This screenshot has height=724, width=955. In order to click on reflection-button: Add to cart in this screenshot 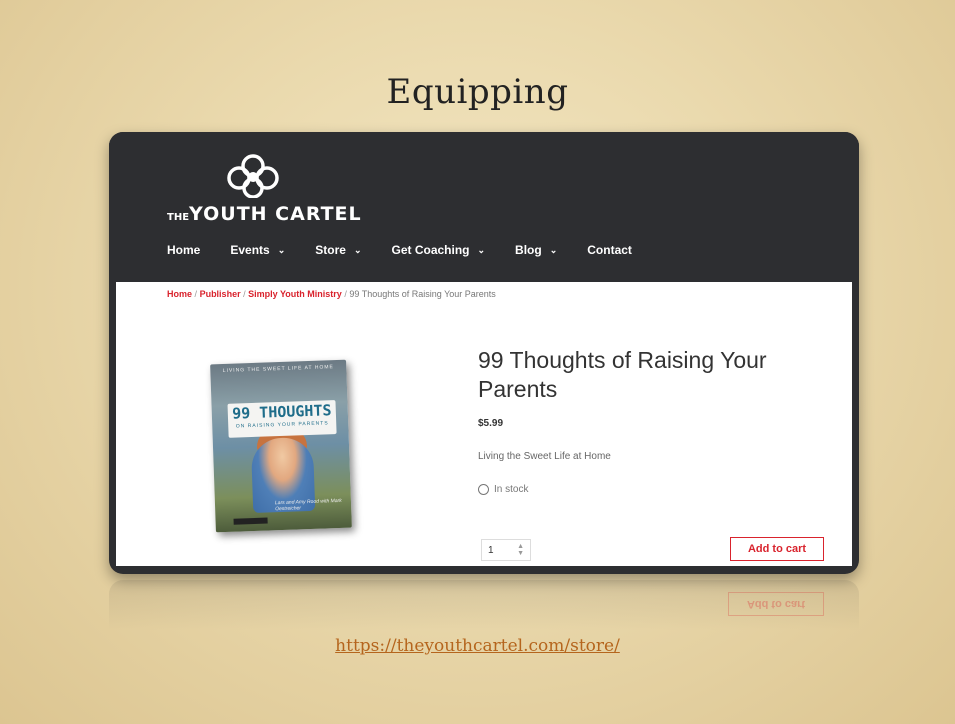, I will do `click(776, 604)`.